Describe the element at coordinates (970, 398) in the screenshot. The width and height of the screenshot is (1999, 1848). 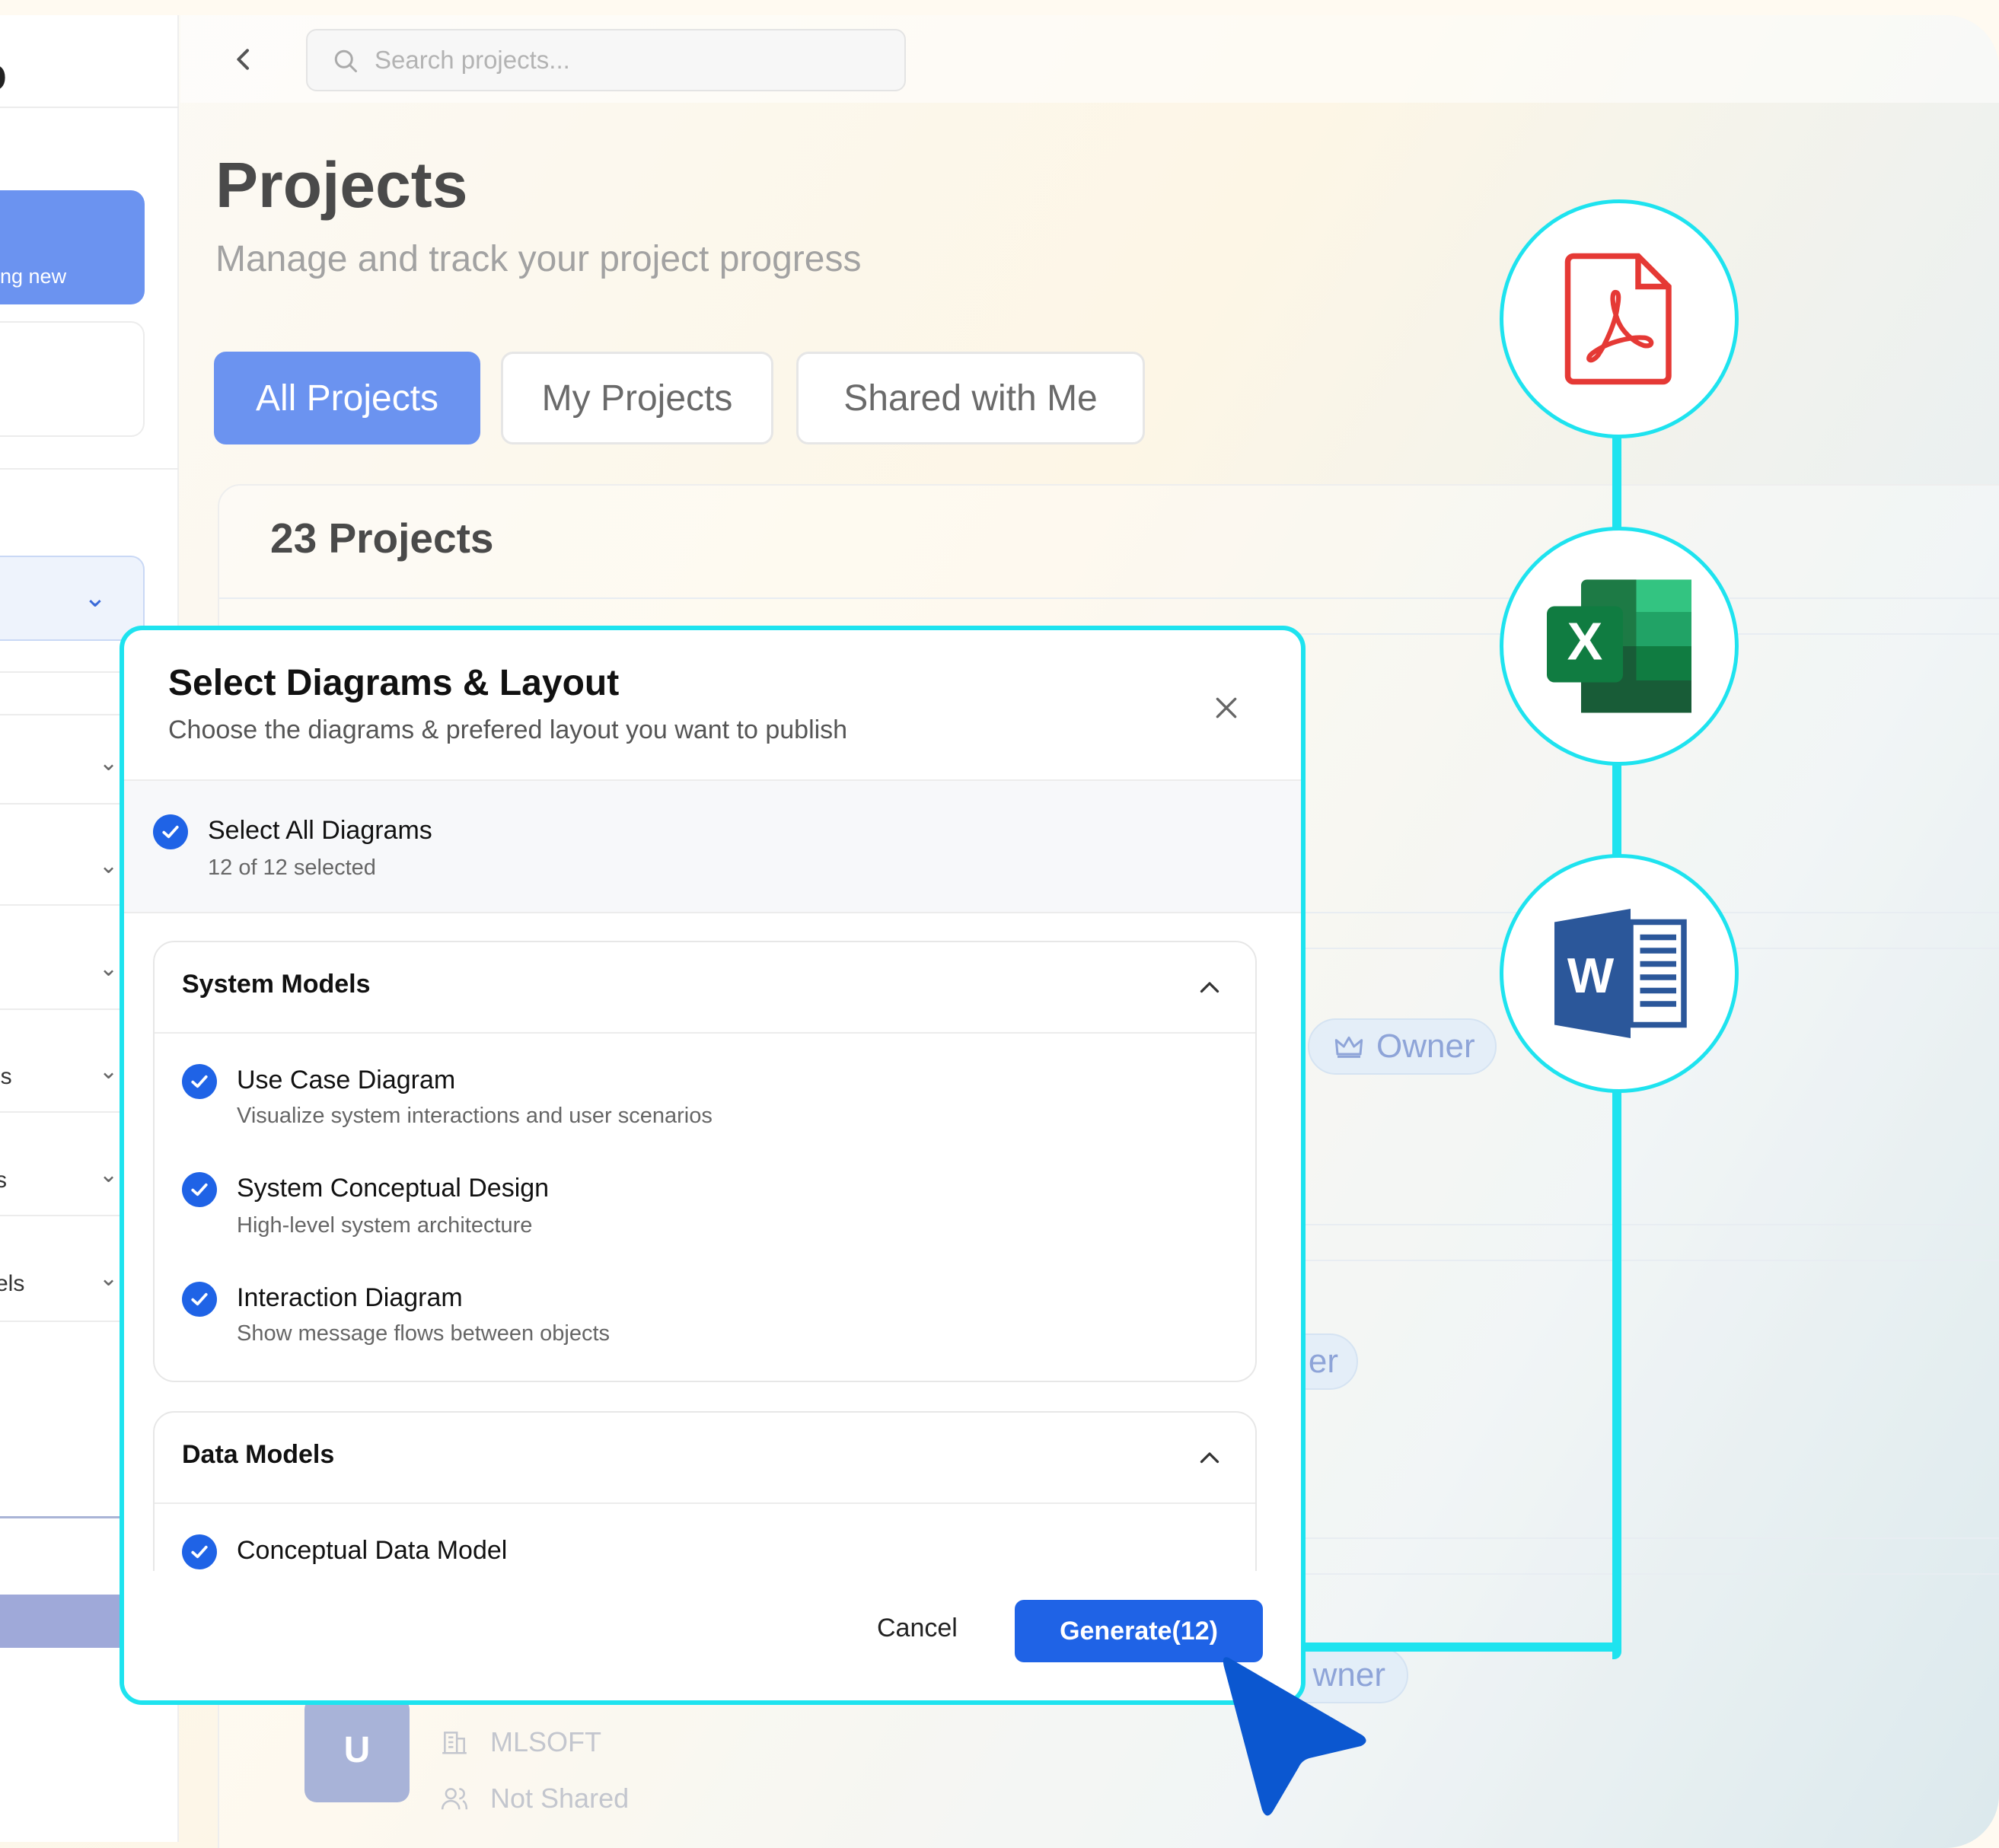
I see `tab-shared-with-me: Shared with Me` at that location.